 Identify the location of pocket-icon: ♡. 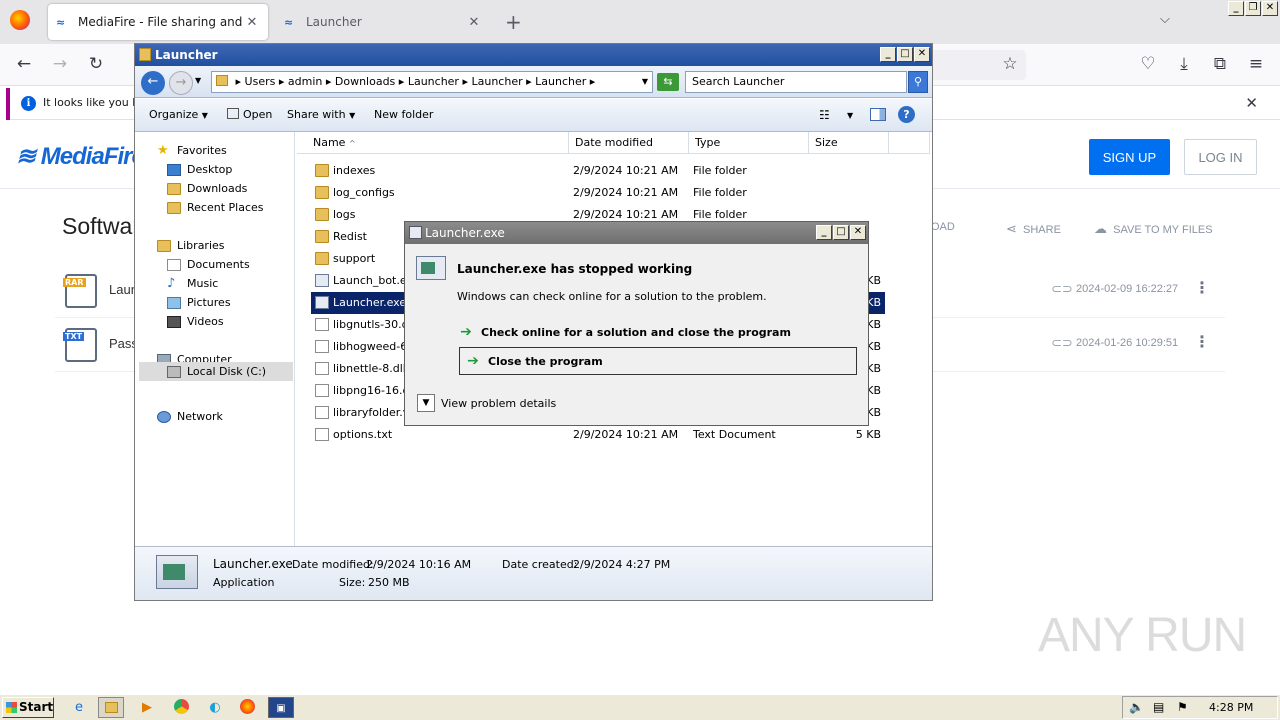
(1148, 64).